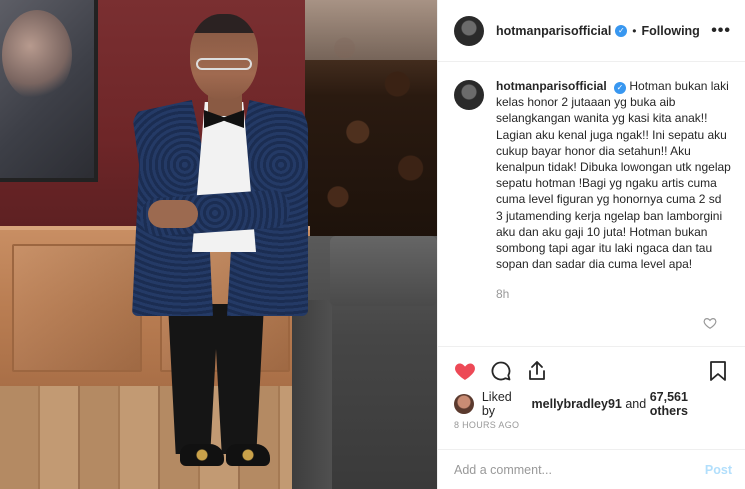 Image resolution: width=745 pixels, height=489 pixels. What do you see at coordinates (636, 404) in the screenshot?
I see `likes-connector: and` at bounding box center [636, 404].